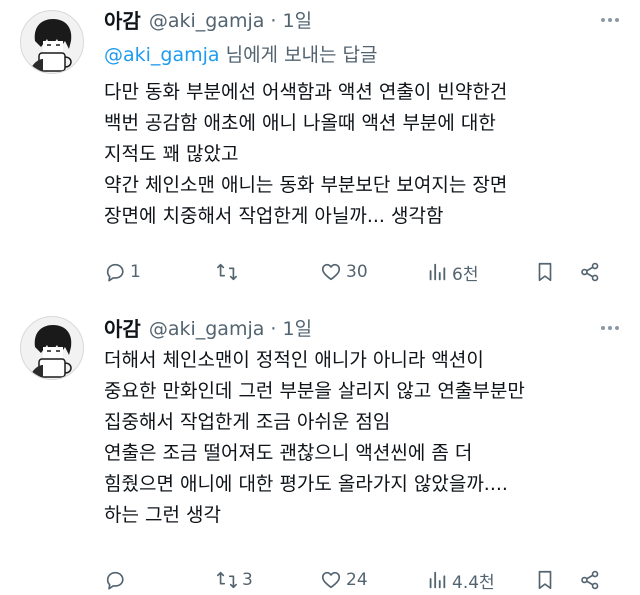 The image size is (640, 595). I want to click on tweet-text-line: 더해서 체인소맨이 정적인 애니가 아니라 액션이, so click(294, 360).